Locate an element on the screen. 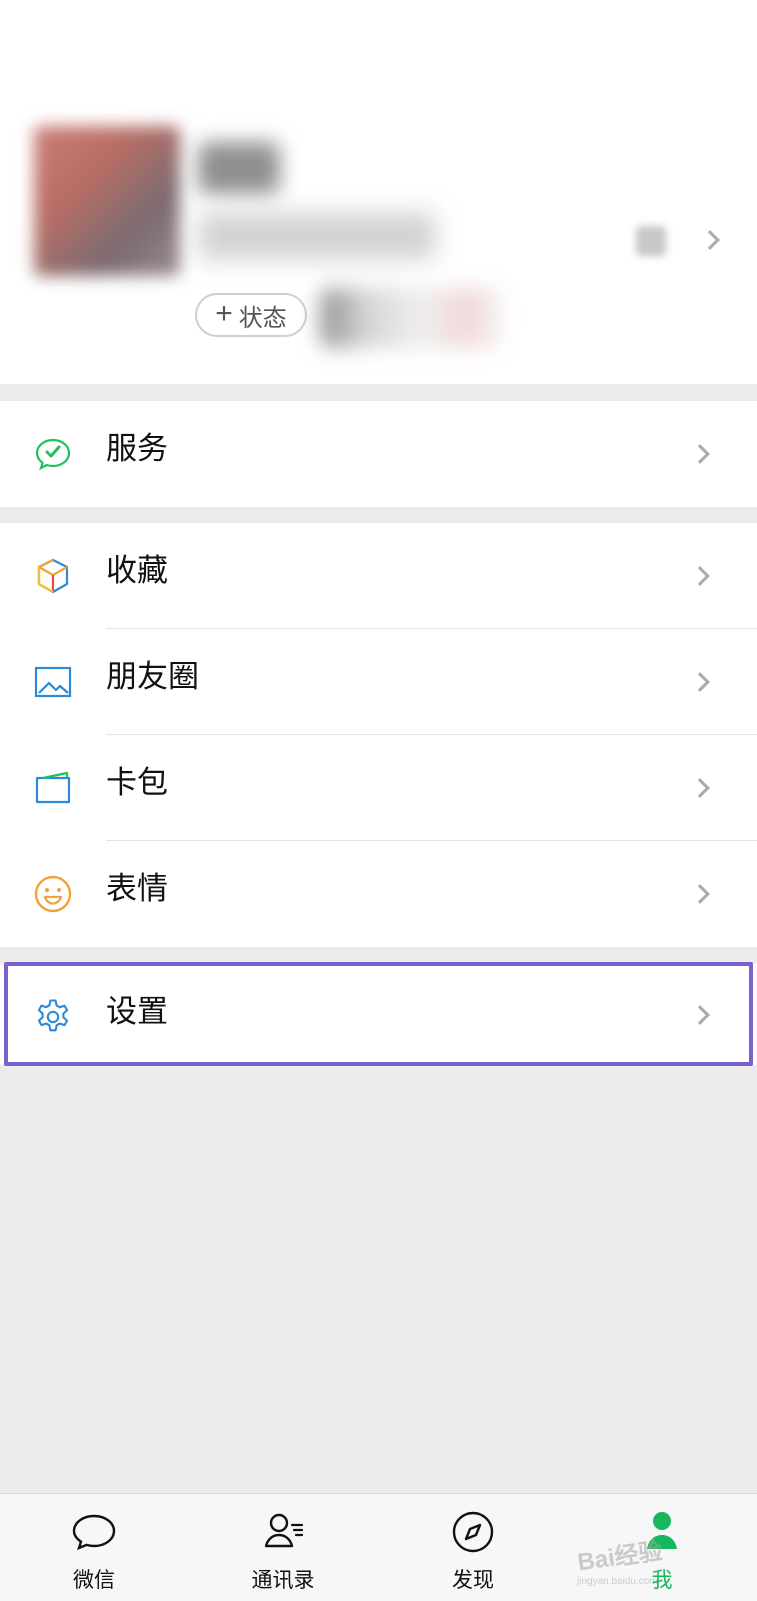 This screenshot has width=757, height=1601. watermark-url: jingyan.baidu.com is located at coordinates (617, 1581).